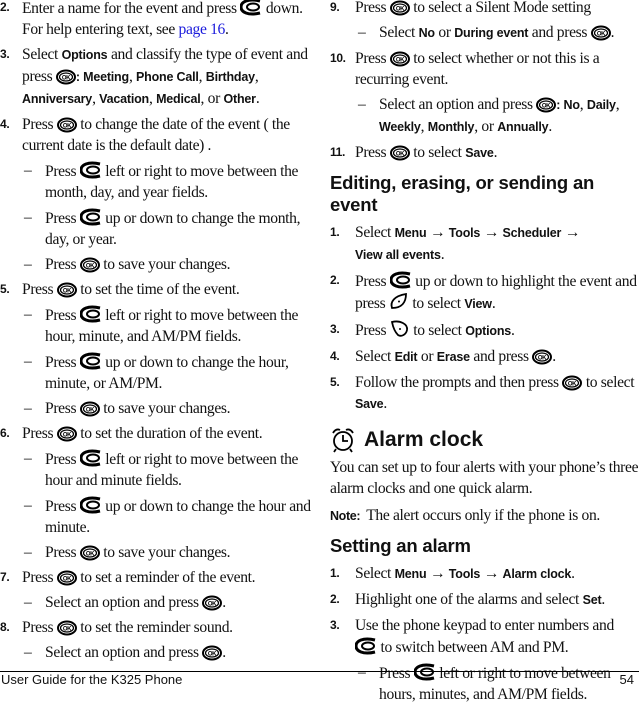 This screenshot has width=639, height=709. I want to click on step-text: to select a Silent Mode setting, so click(500, 8).